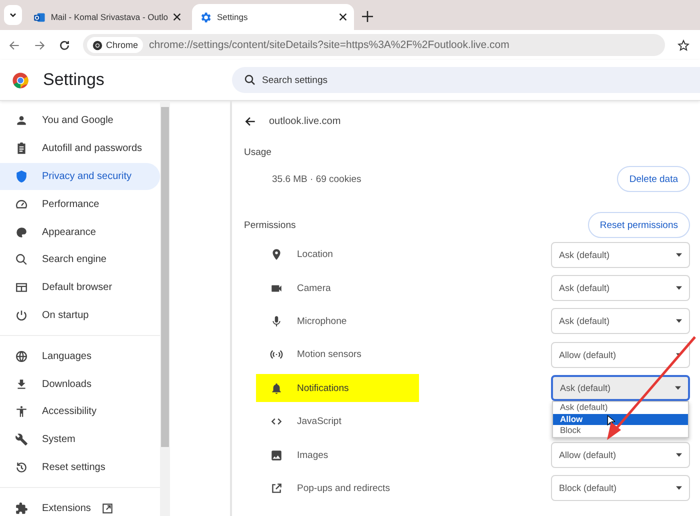  What do you see at coordinates (21, 467) in the screenshot?
I see `history-icon` at bounding box center [21, 467].